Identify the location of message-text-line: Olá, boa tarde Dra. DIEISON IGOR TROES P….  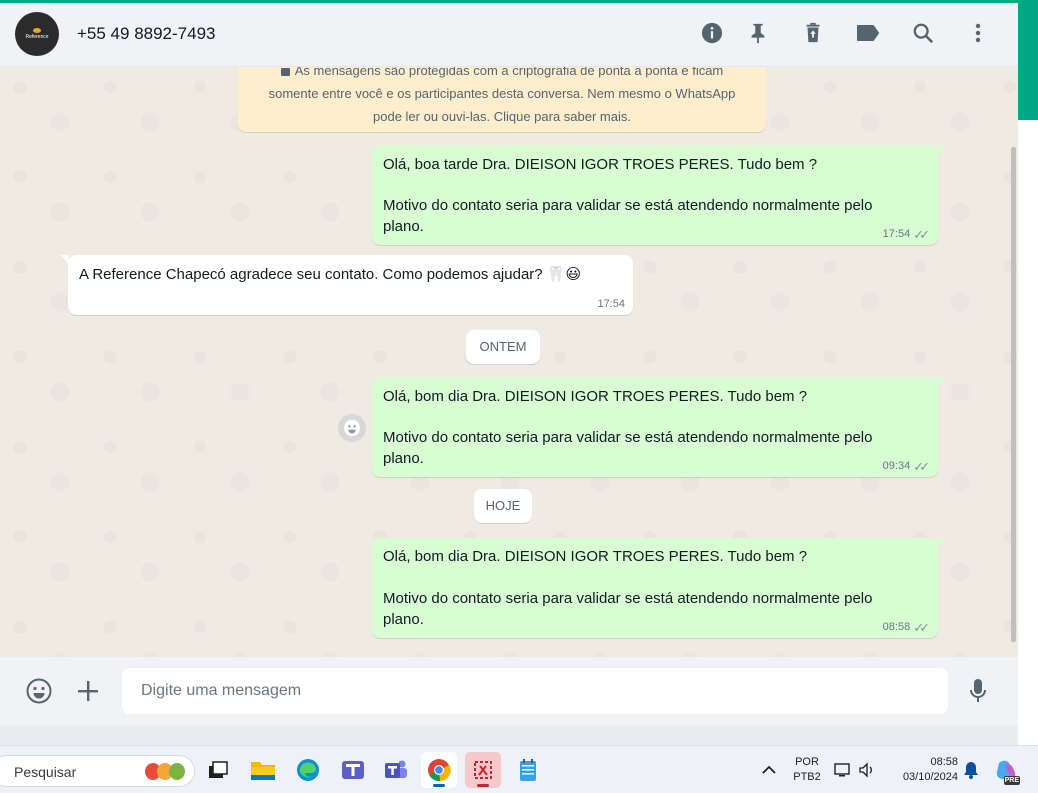
(600, 164).